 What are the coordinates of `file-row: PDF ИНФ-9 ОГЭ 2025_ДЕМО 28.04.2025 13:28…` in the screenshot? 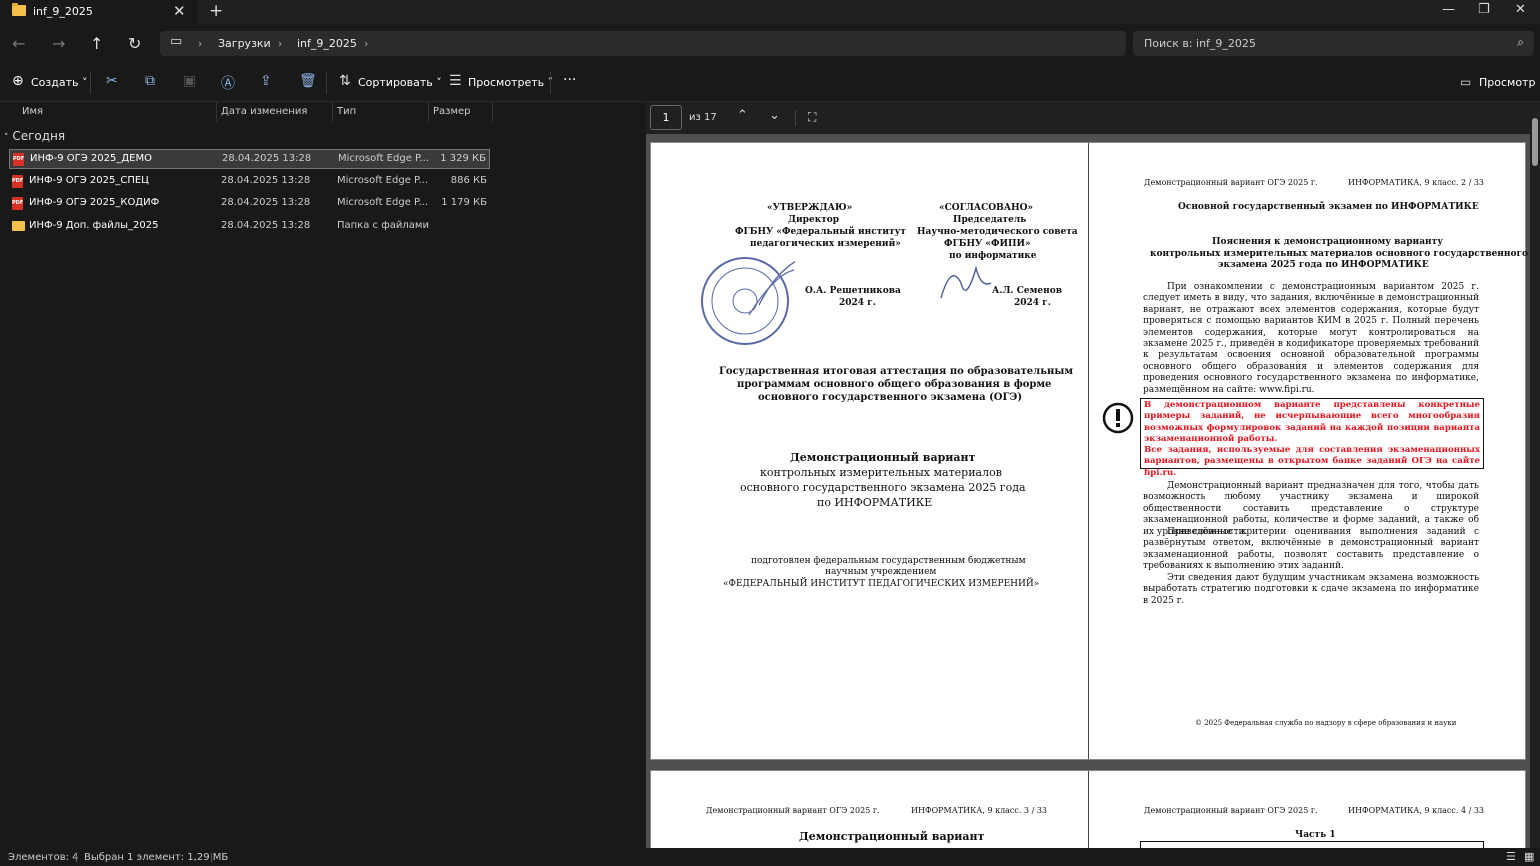 It's located at (249, 159).